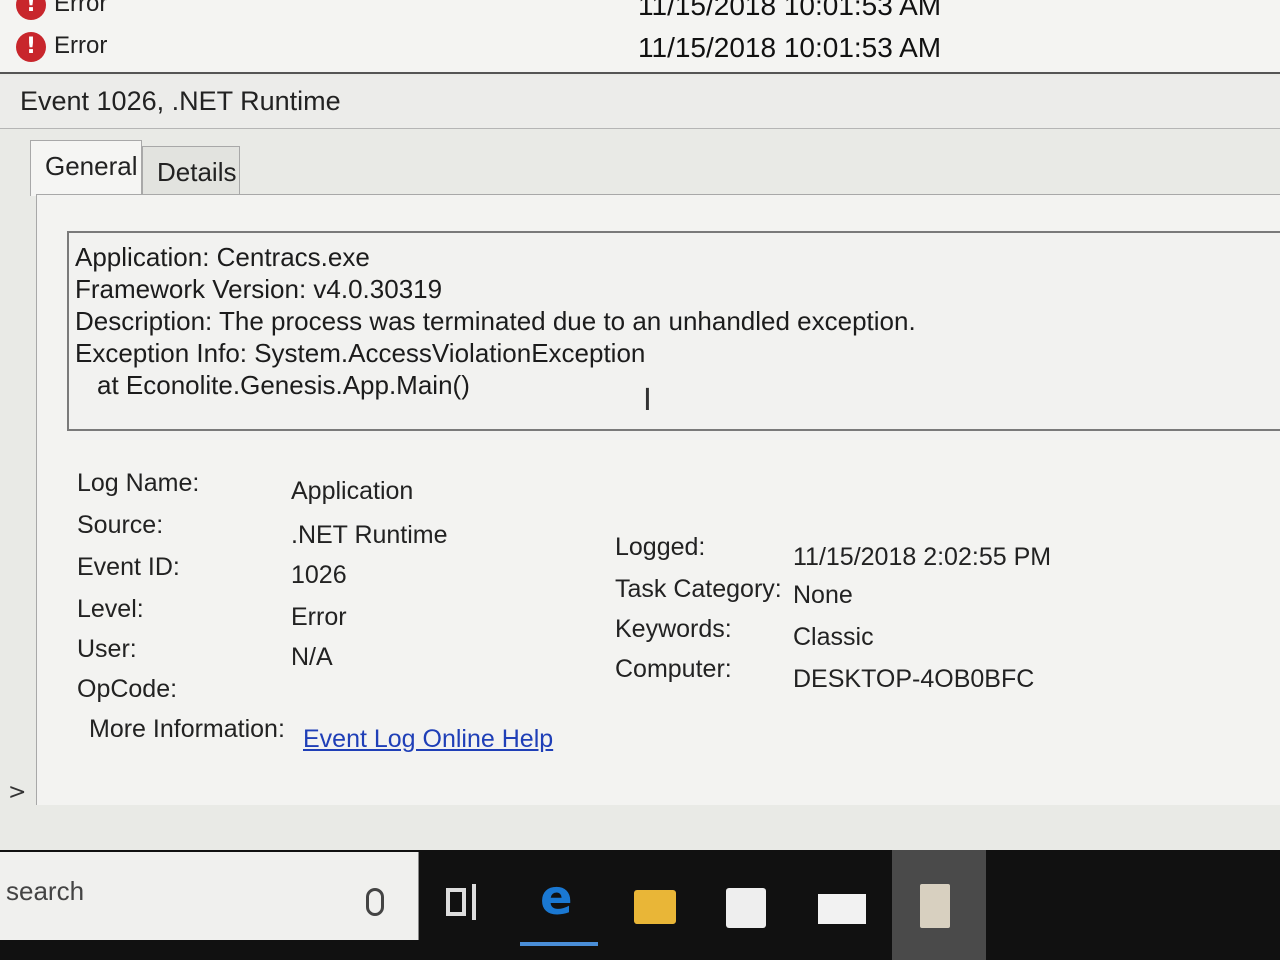 This screenshot has width=1280, height=960. I want to click on search-placeholder: search, so click(45, 891).